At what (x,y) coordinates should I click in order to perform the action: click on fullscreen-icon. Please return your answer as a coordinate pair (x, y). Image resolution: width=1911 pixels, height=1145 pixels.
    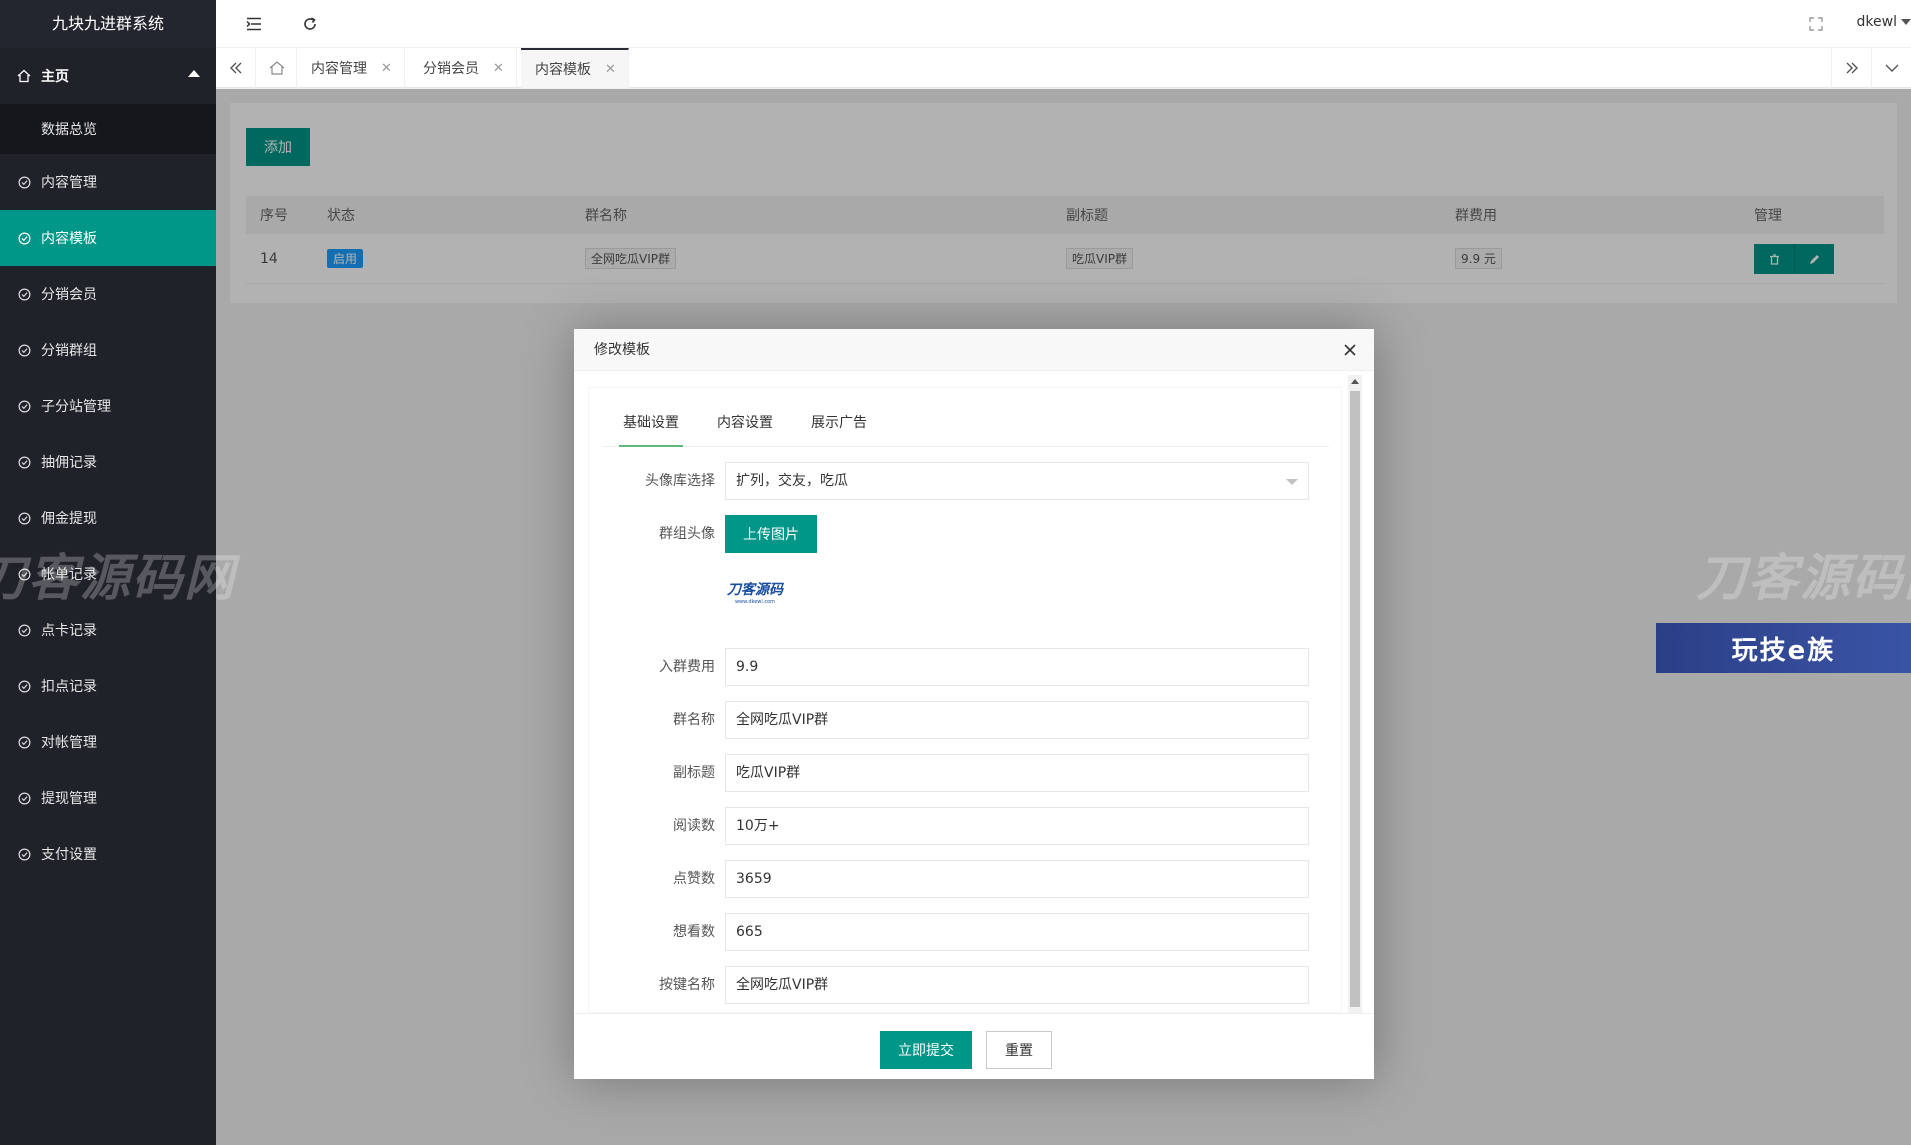
    Looking at the image, I should click on (1816, 24).